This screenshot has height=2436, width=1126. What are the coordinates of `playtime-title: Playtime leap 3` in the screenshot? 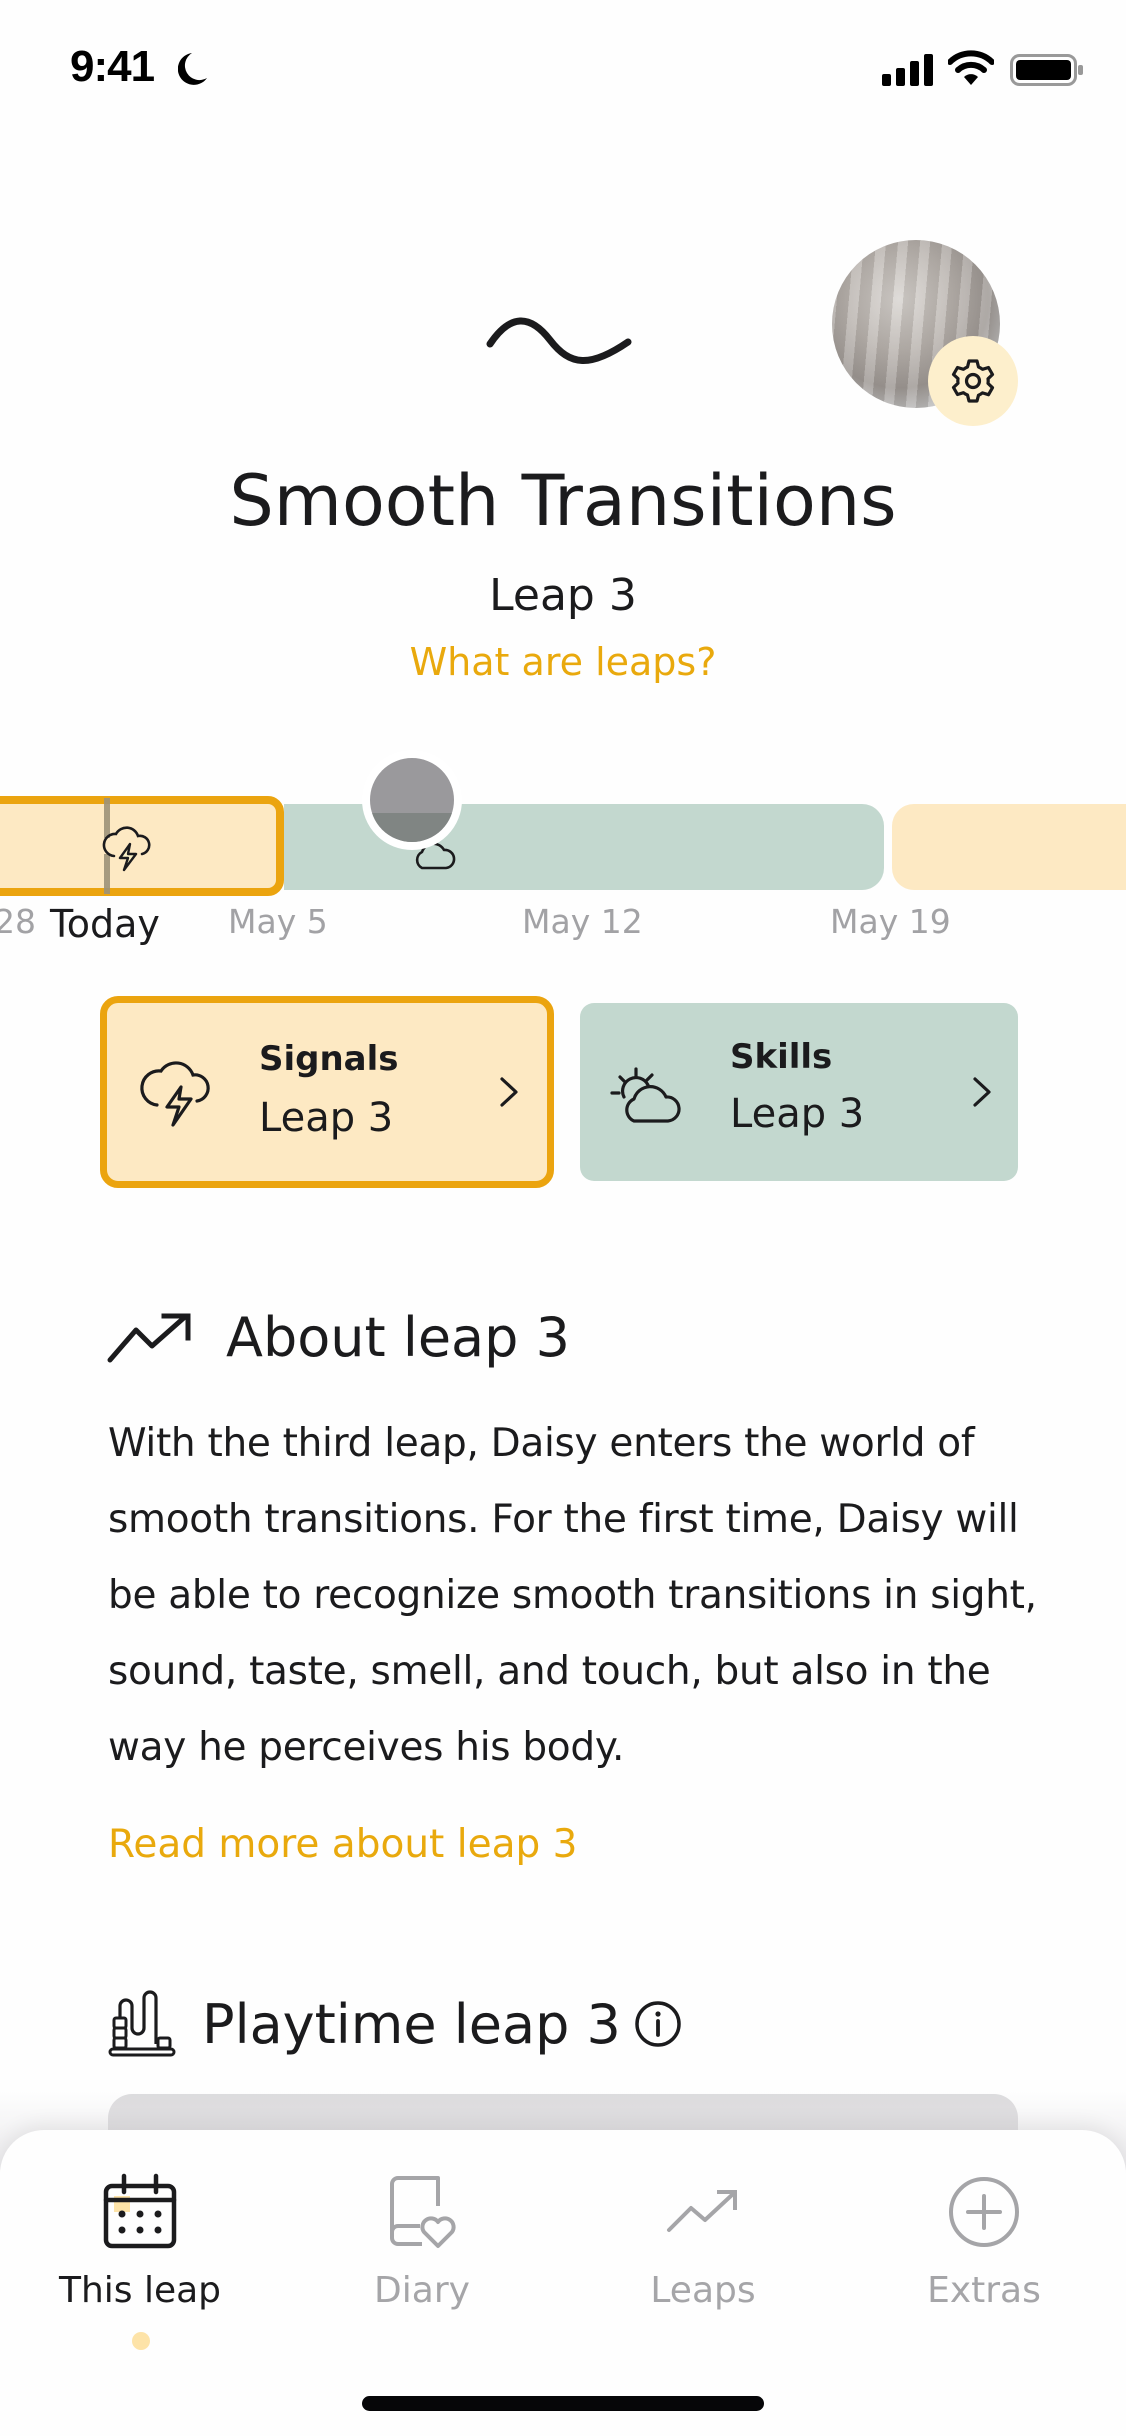 It's located at (411, 2024).